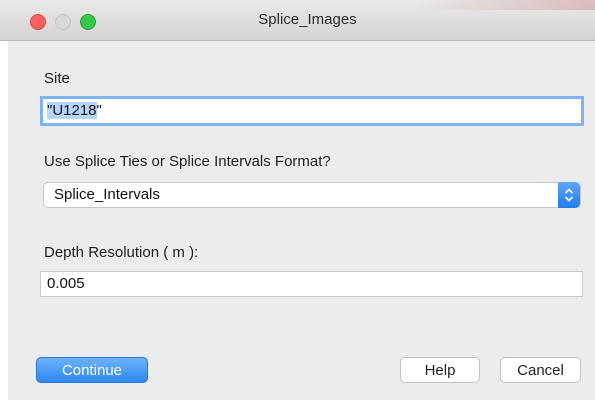 The height and width of the screenshot is (400, 595). I want to click on title-bar: Splice_Images, so click(297, 20).